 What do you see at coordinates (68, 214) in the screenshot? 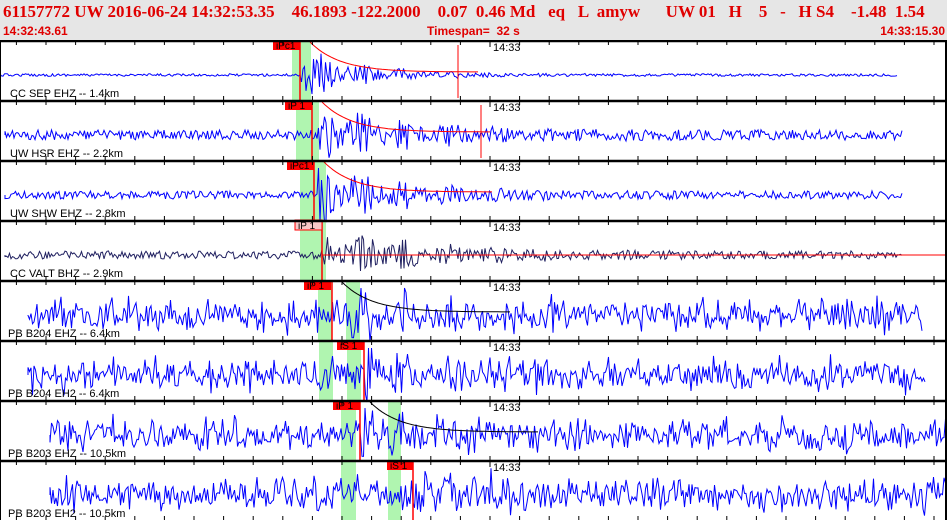
I see `channel-label: UW SHW EHZ -- 2.8km` at bounding box center [68, 214].